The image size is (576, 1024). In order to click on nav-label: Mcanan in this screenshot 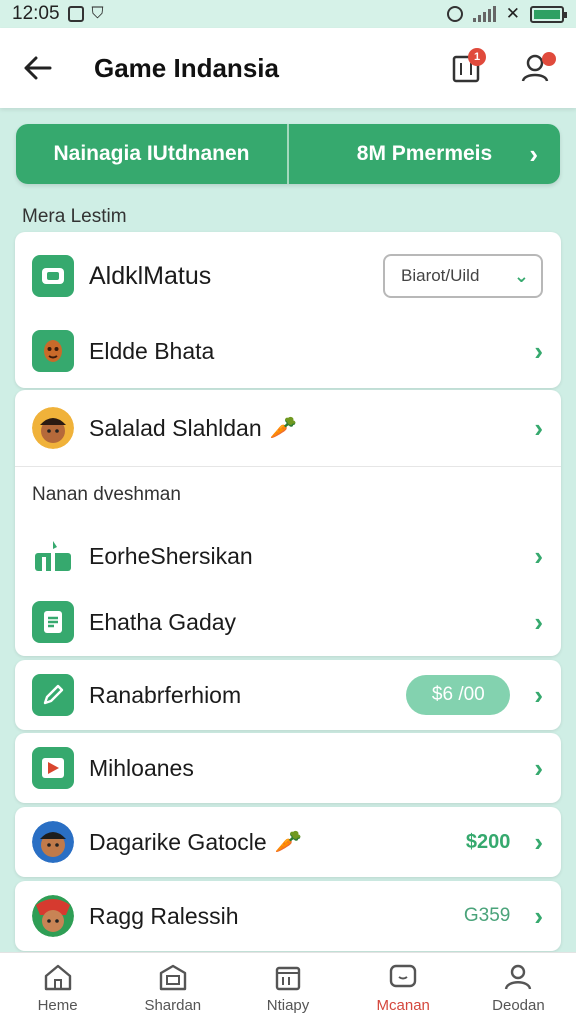, I will do `click(403, 1005)`.